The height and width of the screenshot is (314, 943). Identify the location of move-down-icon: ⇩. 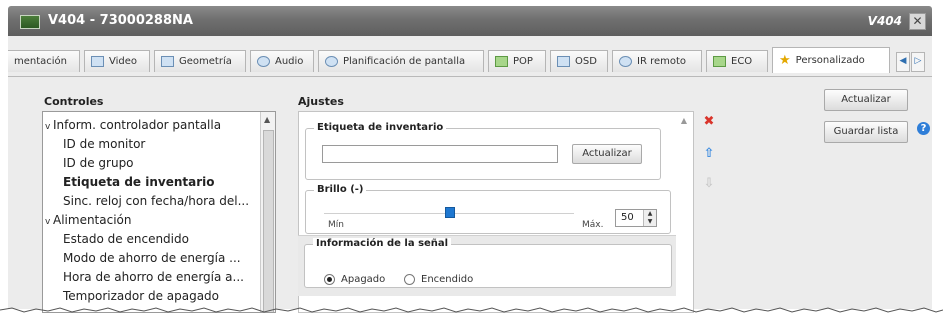
(709, 184).